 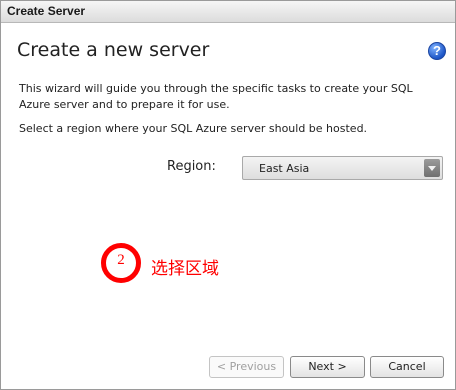 What do you see at coordinates (437, 51) in the screenshot?
I see `help-icon: ?` at bounding box center [437, 51].